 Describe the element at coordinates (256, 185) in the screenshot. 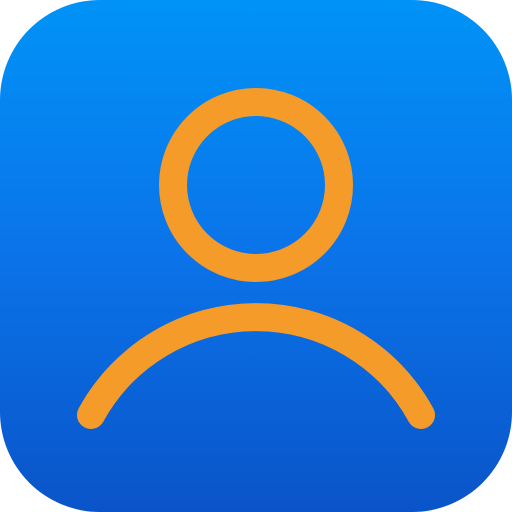

I see `user-icon-head` at that location.